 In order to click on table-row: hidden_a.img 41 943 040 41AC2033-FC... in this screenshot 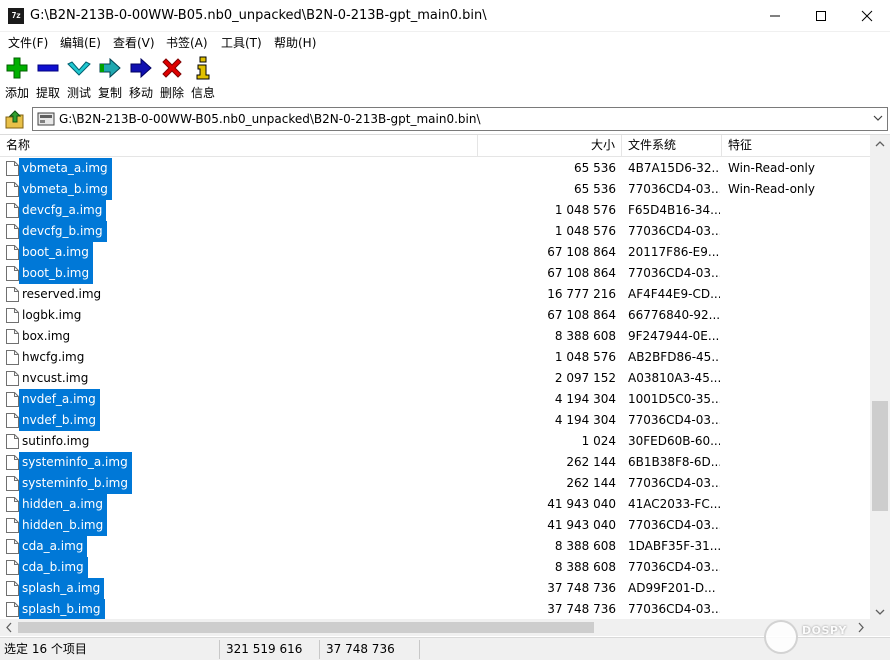, I will do `click(435, 504)`.